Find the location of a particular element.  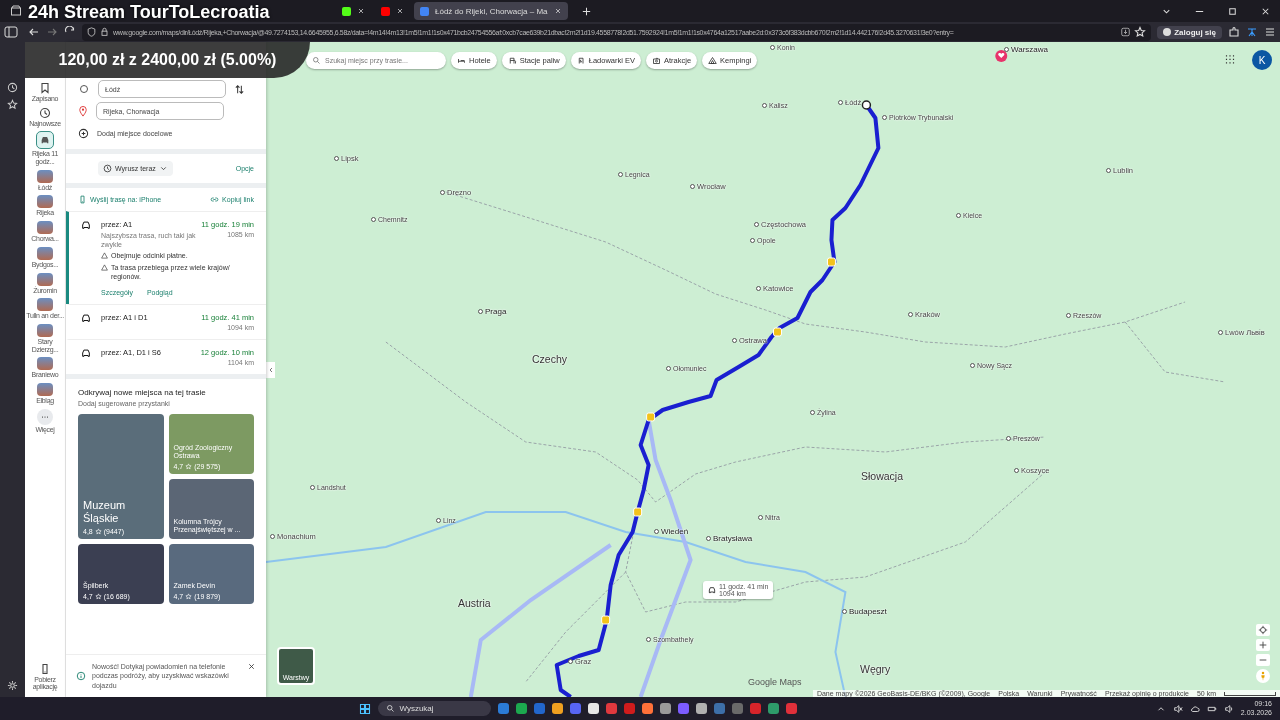

browser-tab: Łódź do Rijeki, Chorwacja – Ma is located at coordinates (491, 11).